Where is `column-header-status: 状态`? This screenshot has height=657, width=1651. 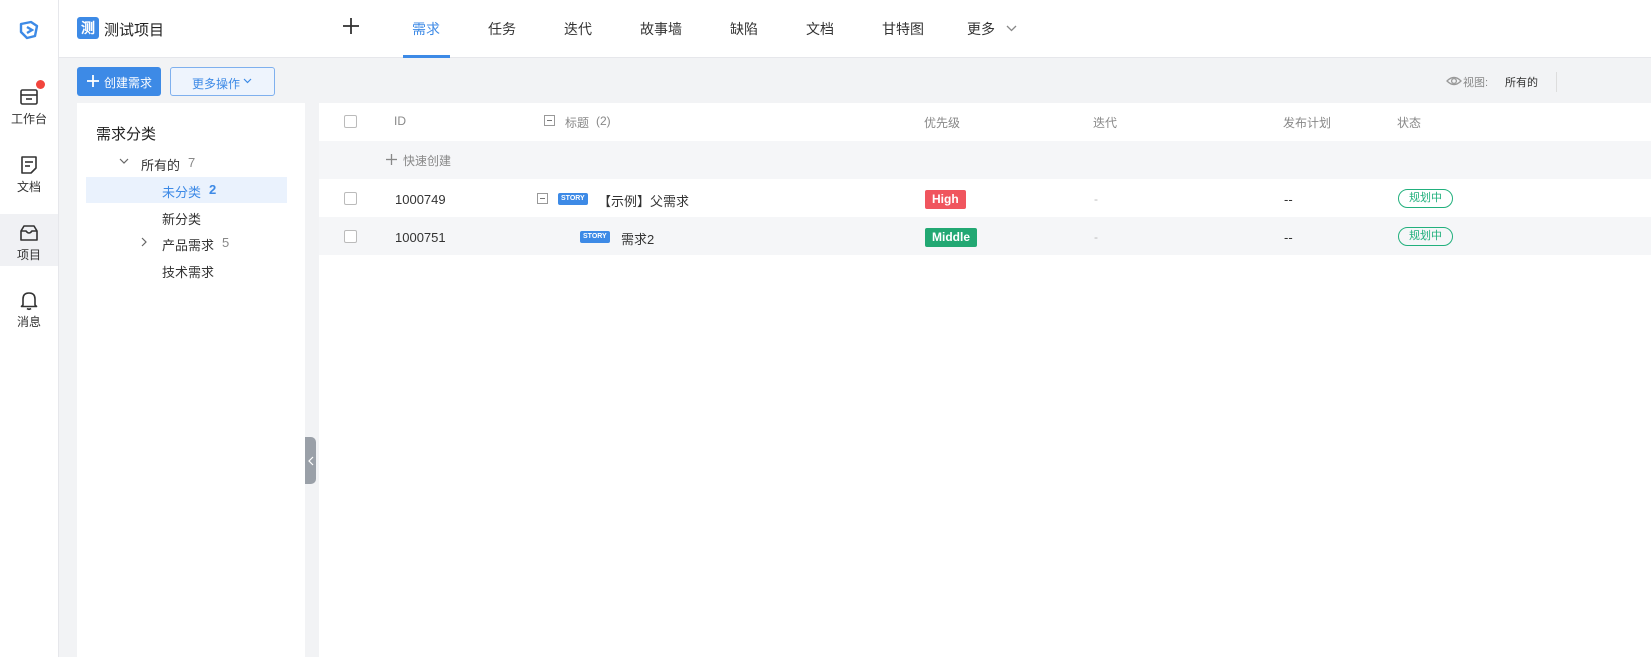
column-header-status: 状态 is located at coordinates (1409, 122).